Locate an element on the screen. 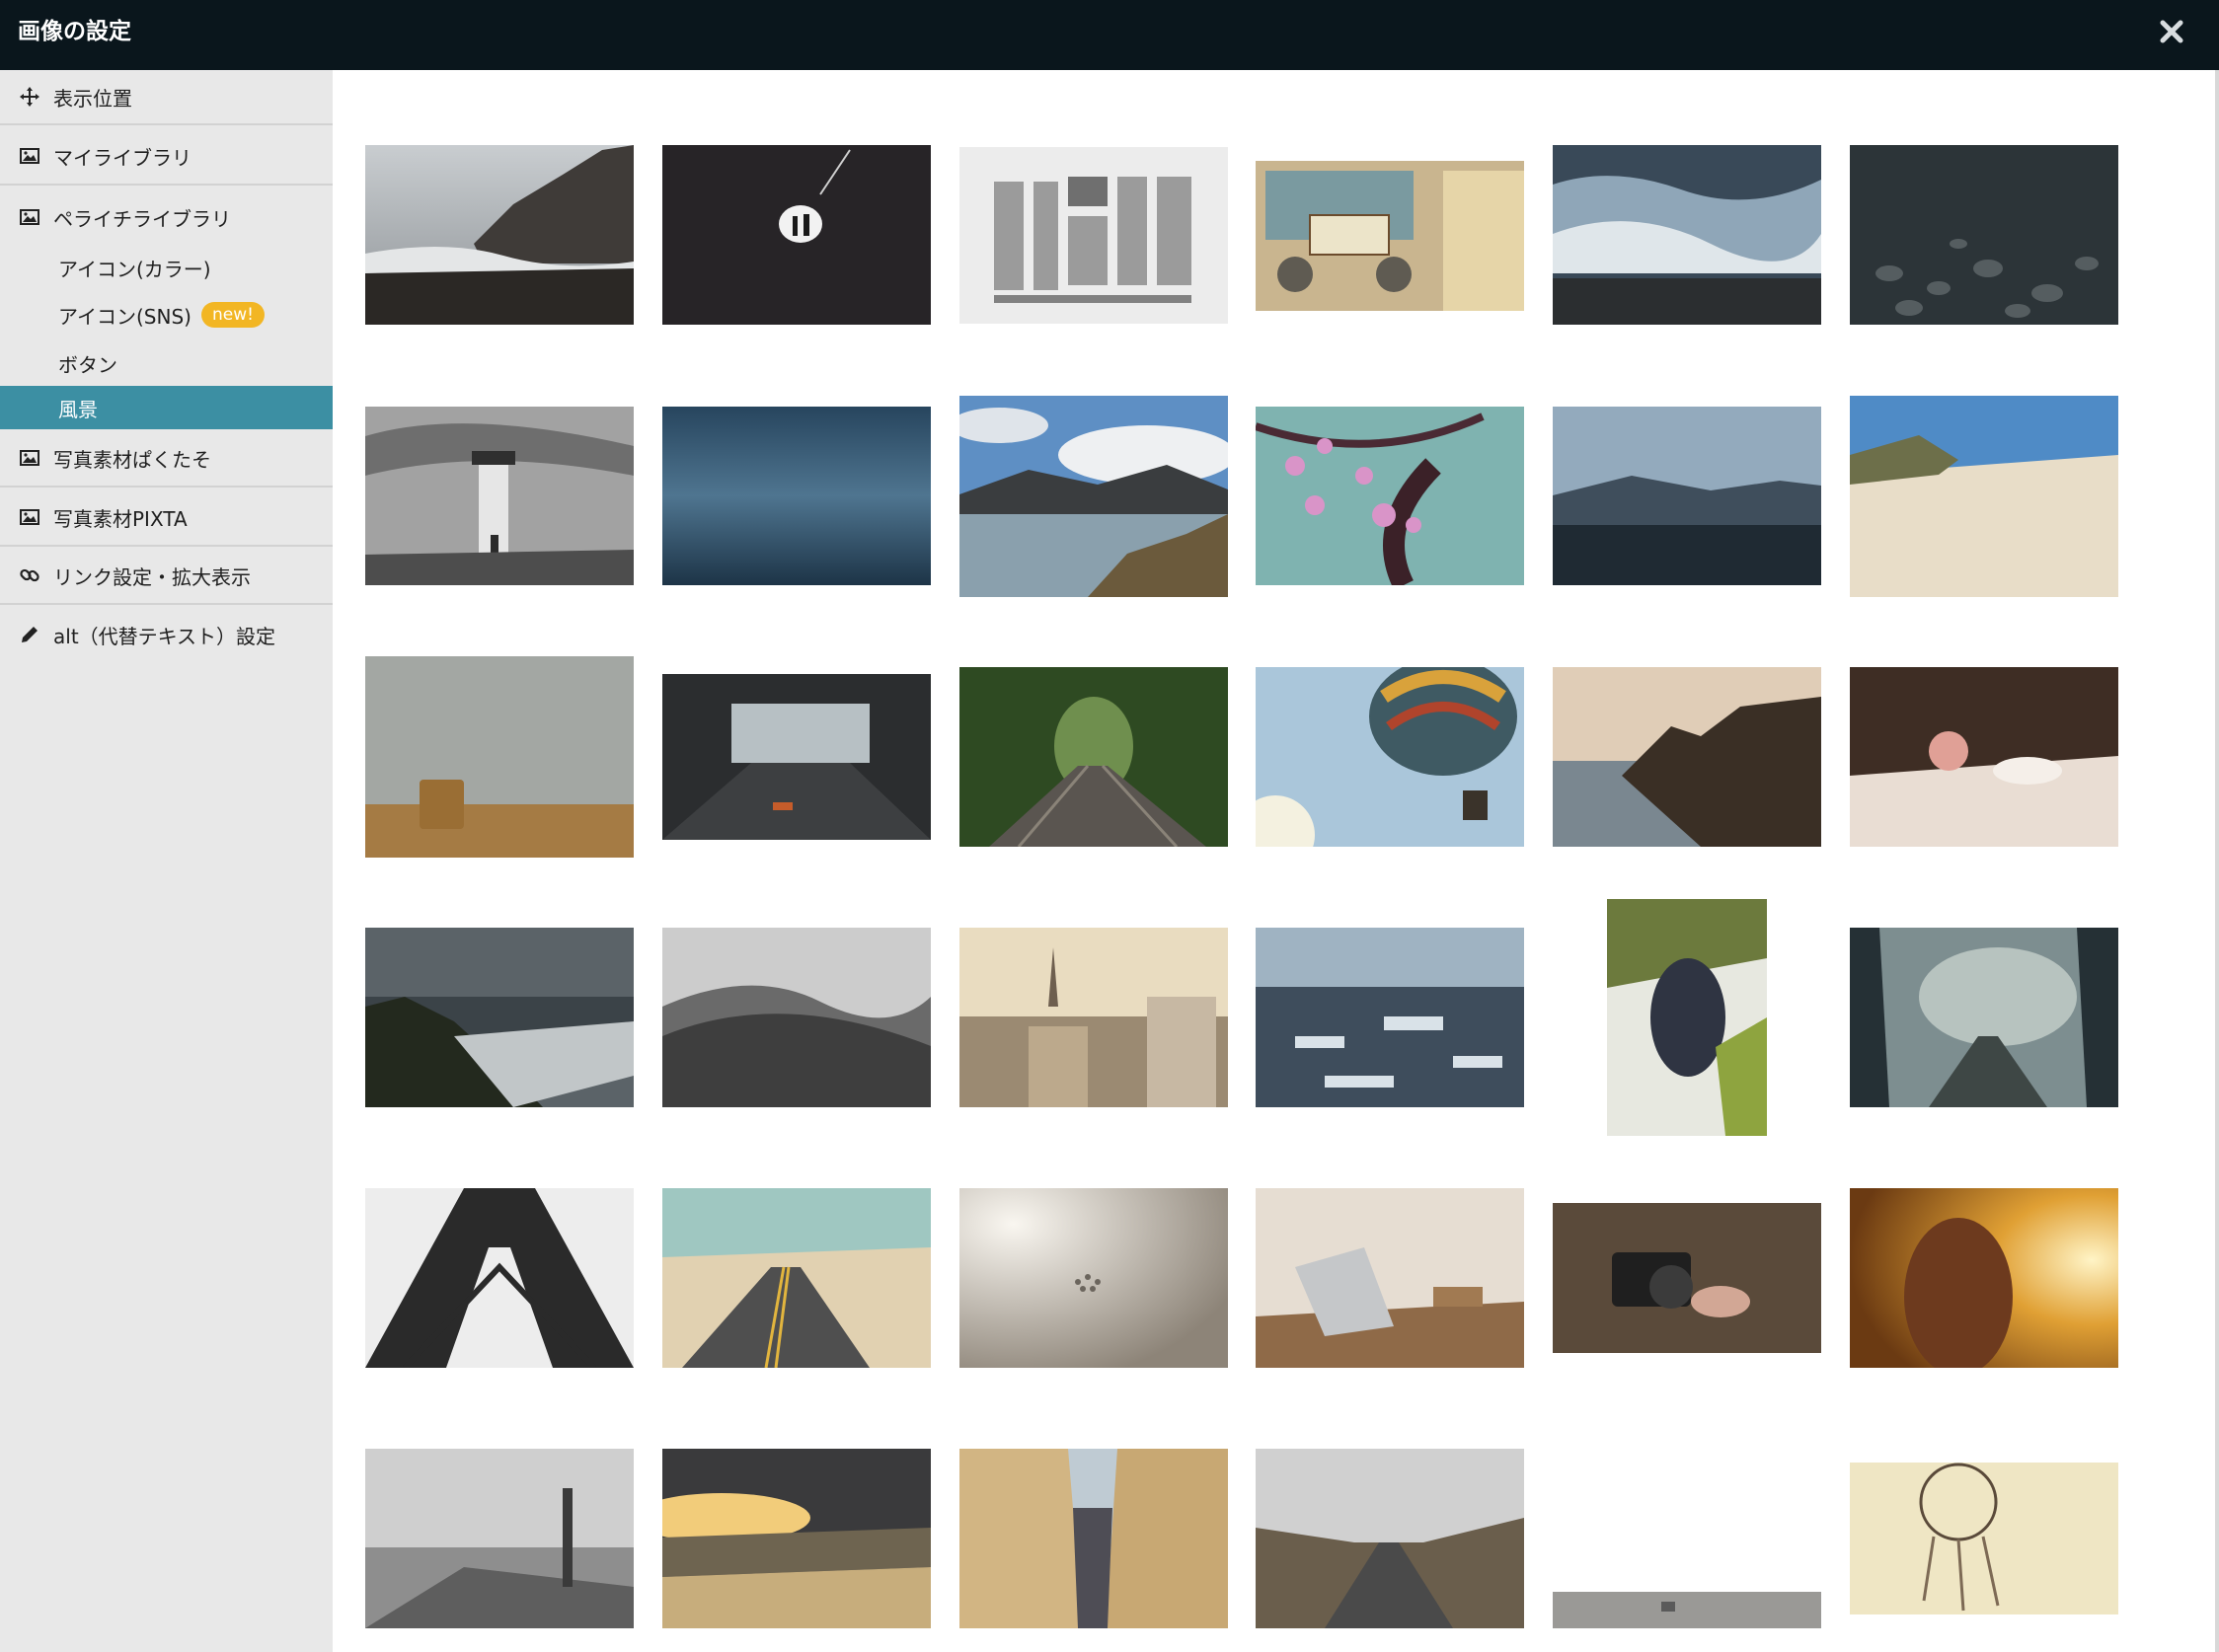  hot-air-balloon-image is located at coordinates (1390, 757).